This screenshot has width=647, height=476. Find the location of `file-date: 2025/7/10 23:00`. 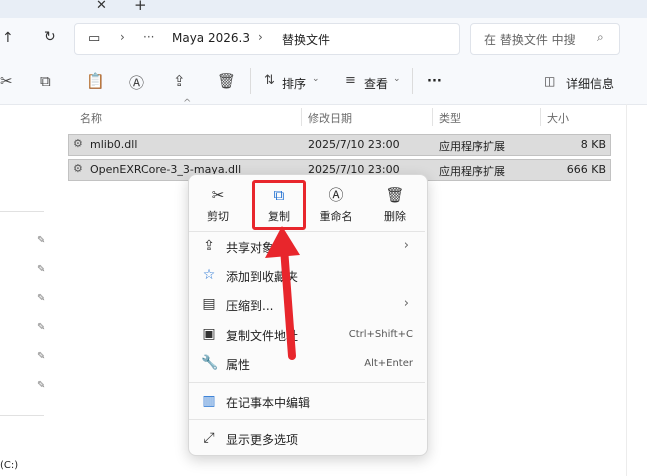

file-date: 2025/7/10 23:00 is located at coordinates (354, 144).